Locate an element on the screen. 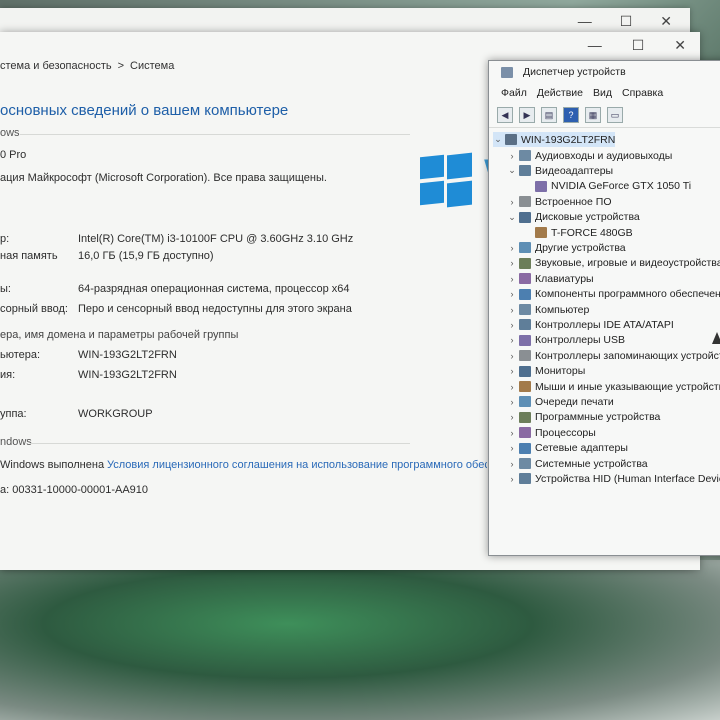 This screenshot has height=720, width=720. tree-category-item: › Встроенное ПО is located at coordinates (559, 201).